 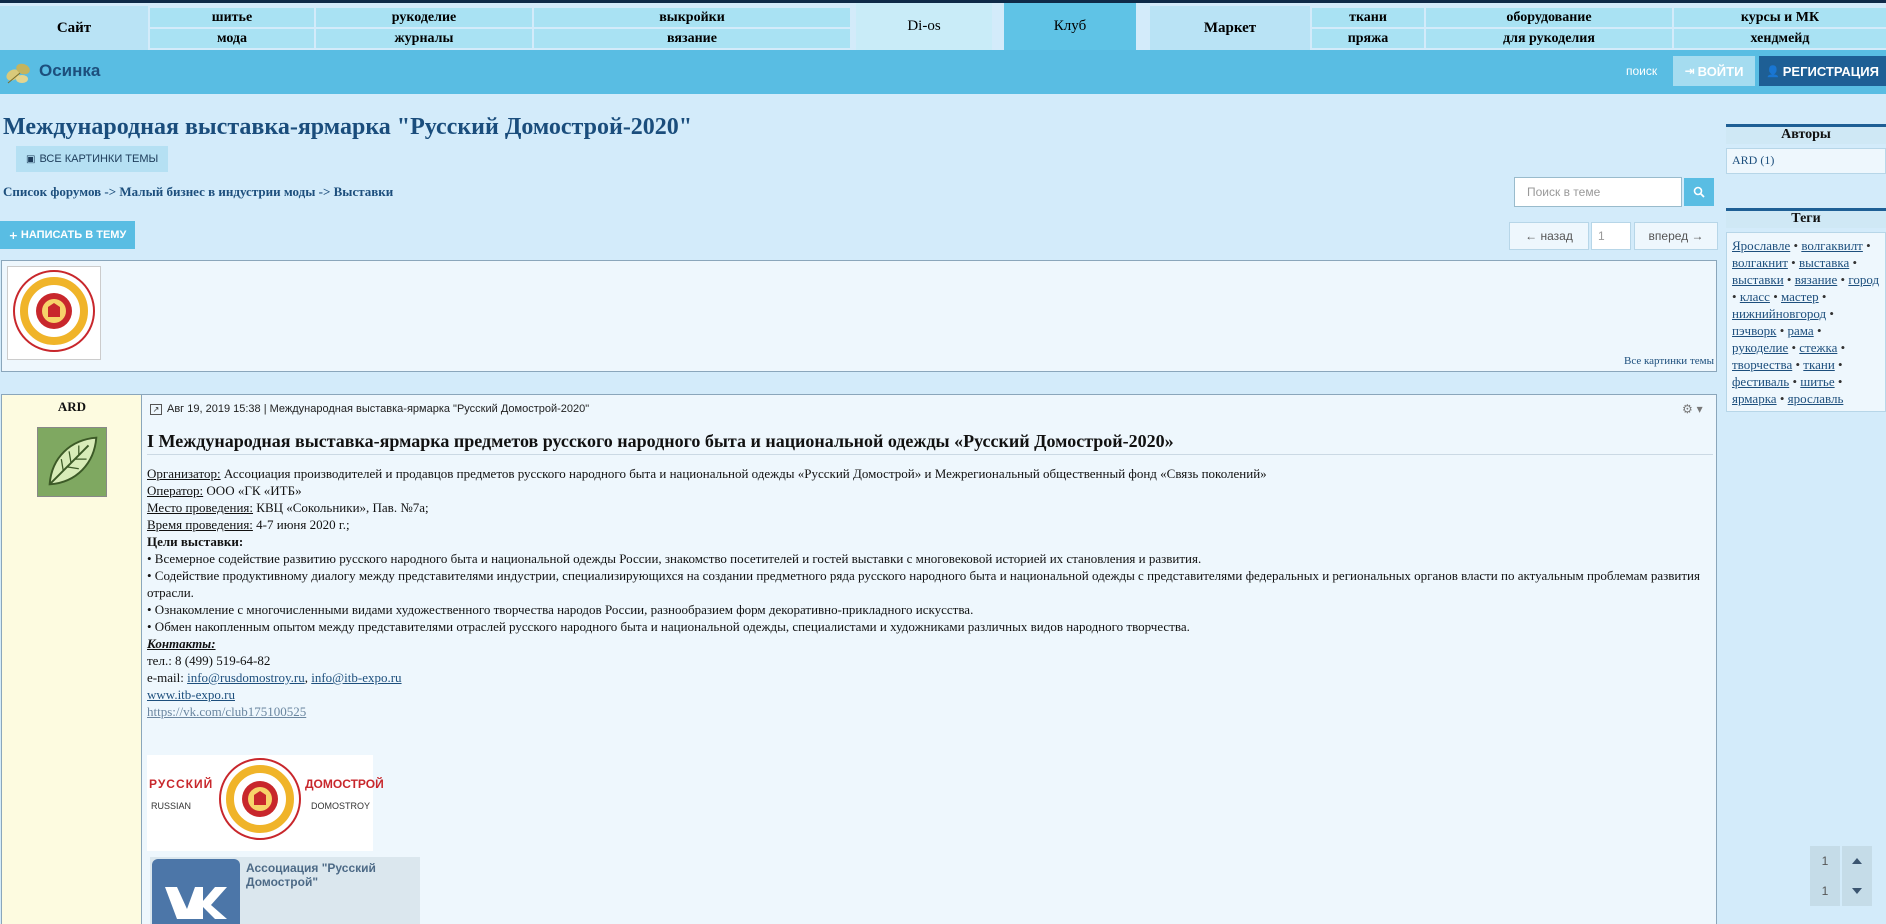 What do you see at coordinates (191, 694) in the screenshot?
I see `site-link: www.itb-expo.ru` at bounding box center [191, 694].